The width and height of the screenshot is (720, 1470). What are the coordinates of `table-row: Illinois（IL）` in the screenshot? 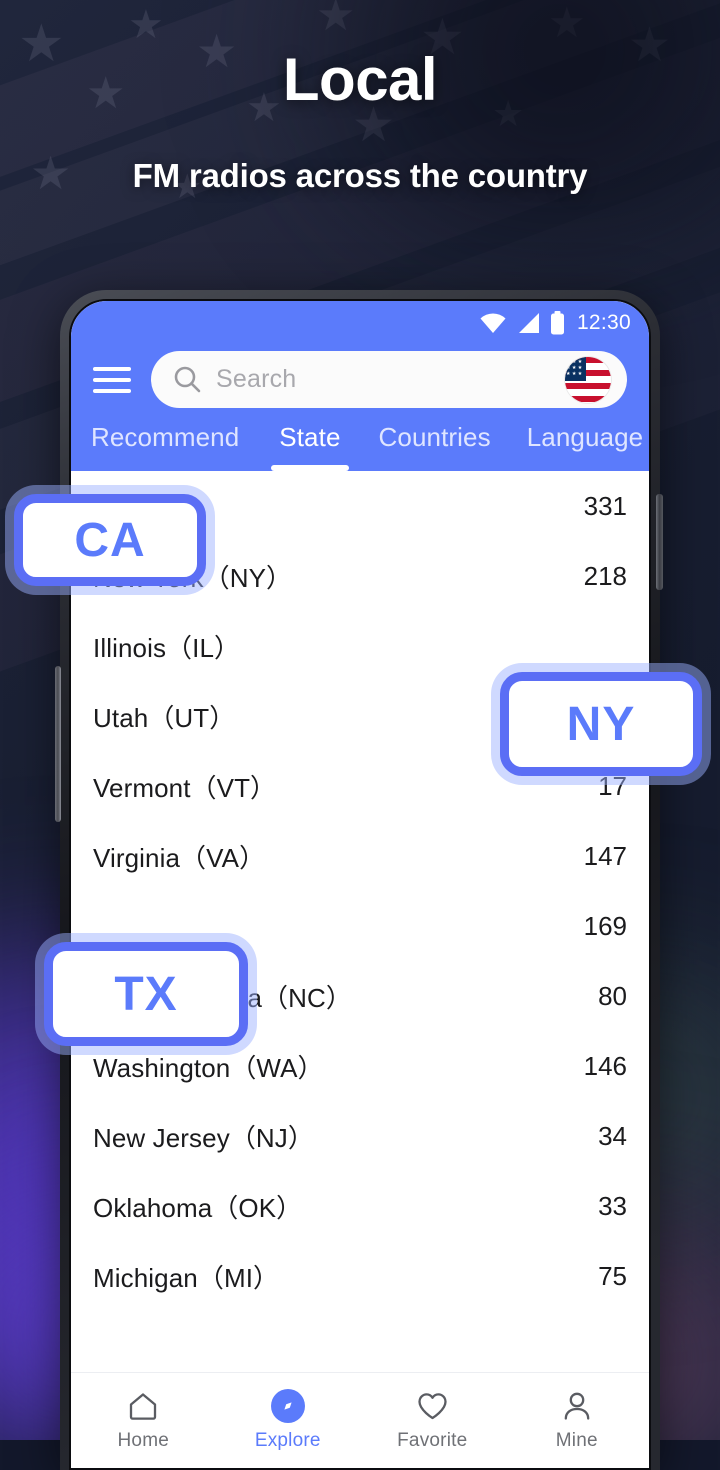 It's located at (360, 646).